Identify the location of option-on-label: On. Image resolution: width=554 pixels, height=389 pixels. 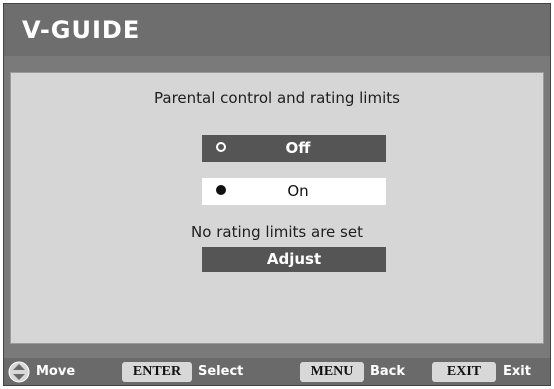
(298, 191).